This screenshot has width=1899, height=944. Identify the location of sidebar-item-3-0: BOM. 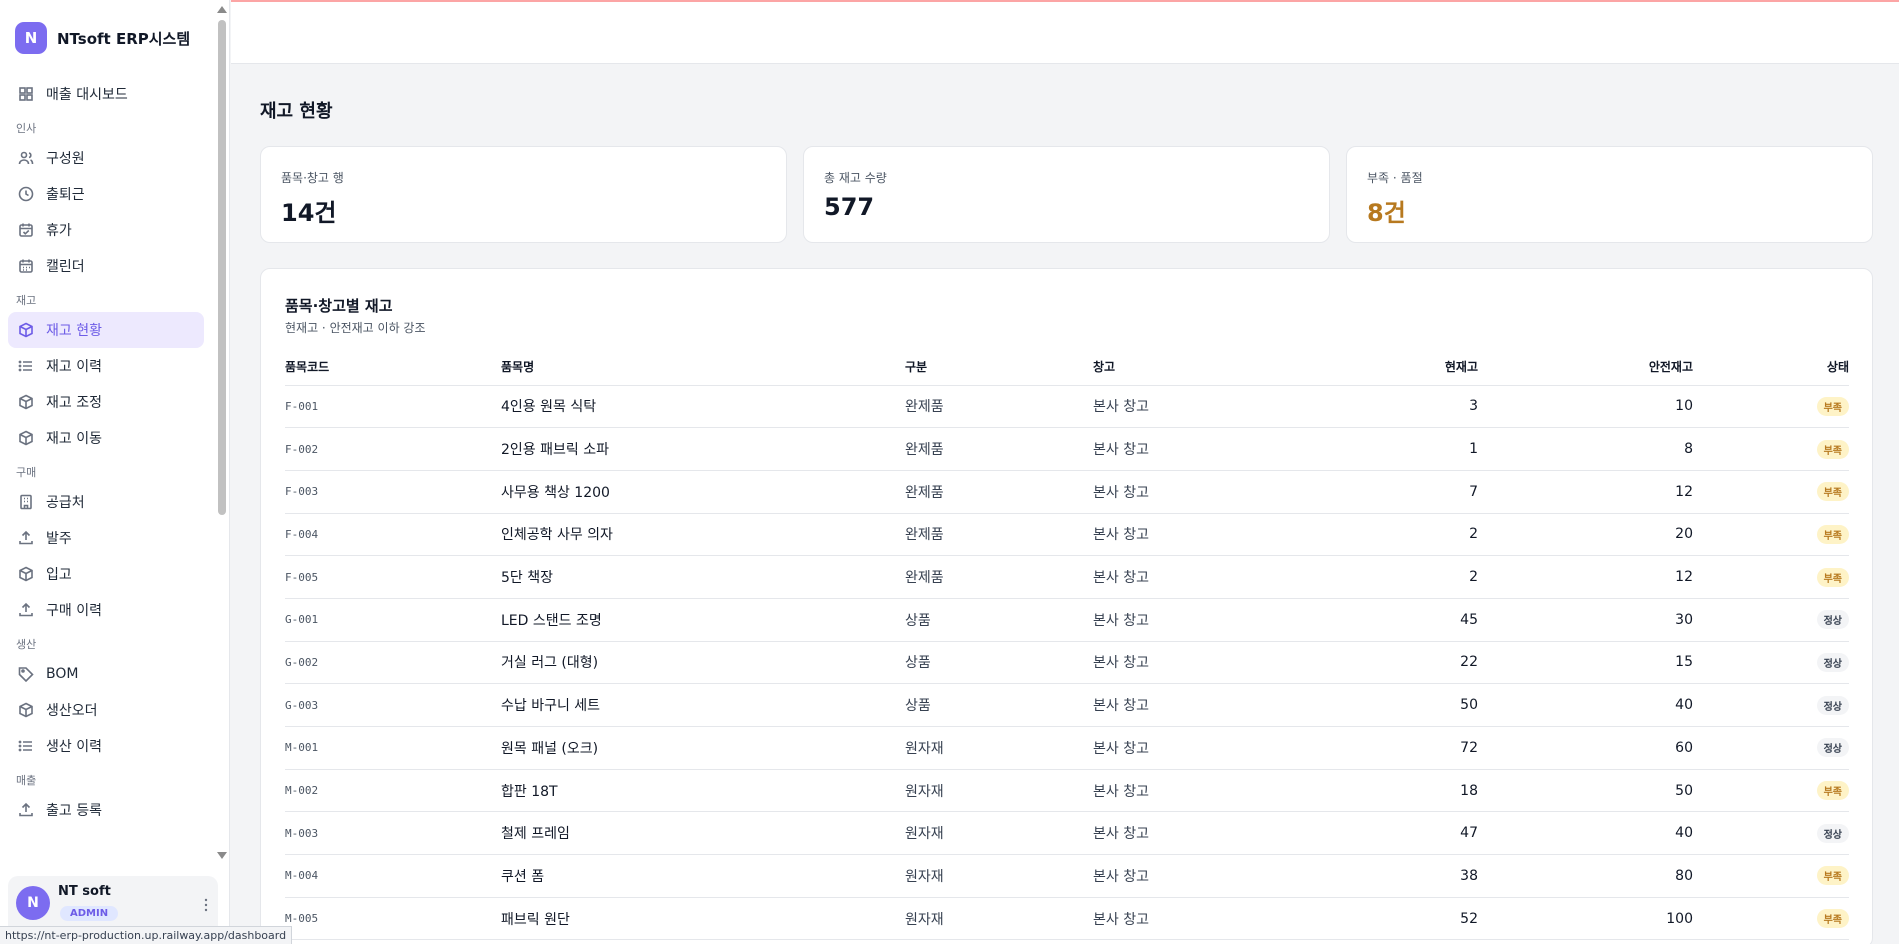
(106, 674).